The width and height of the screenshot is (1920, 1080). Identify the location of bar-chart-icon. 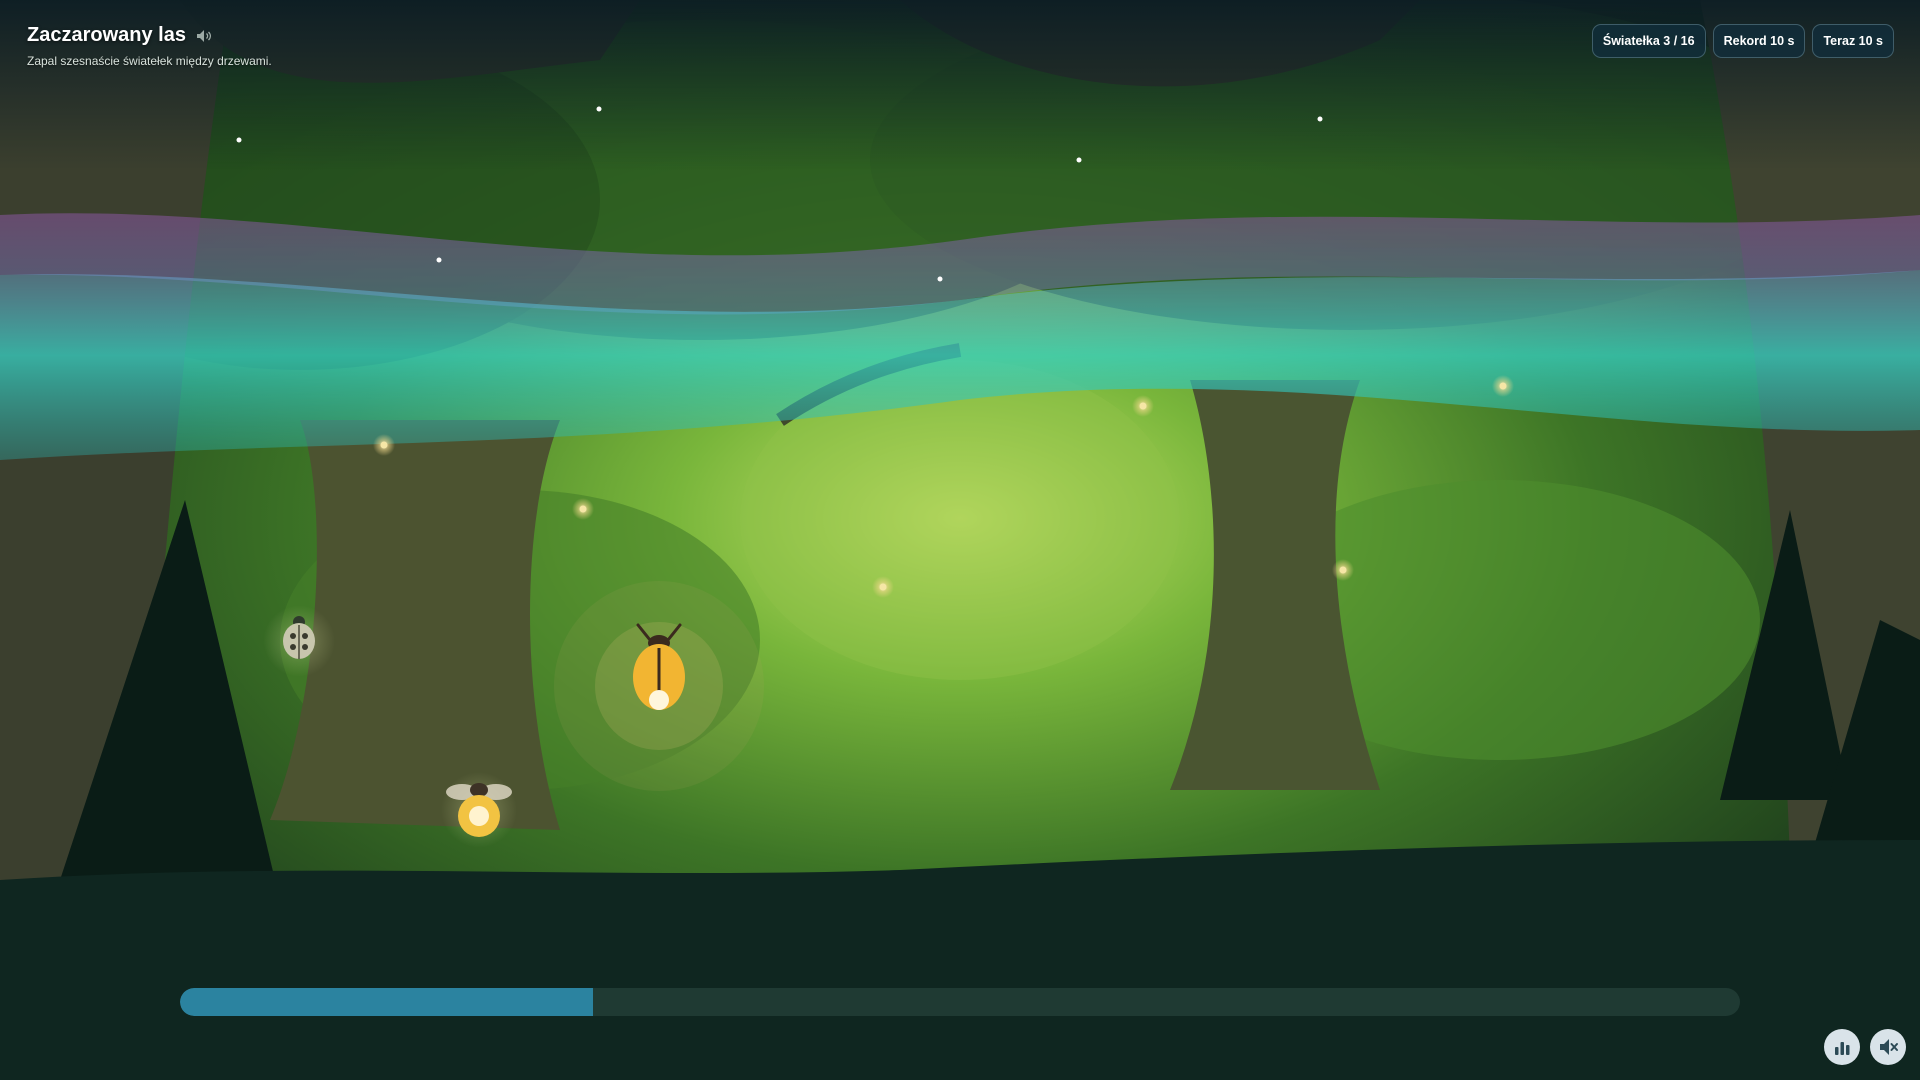
(1842, 1048).